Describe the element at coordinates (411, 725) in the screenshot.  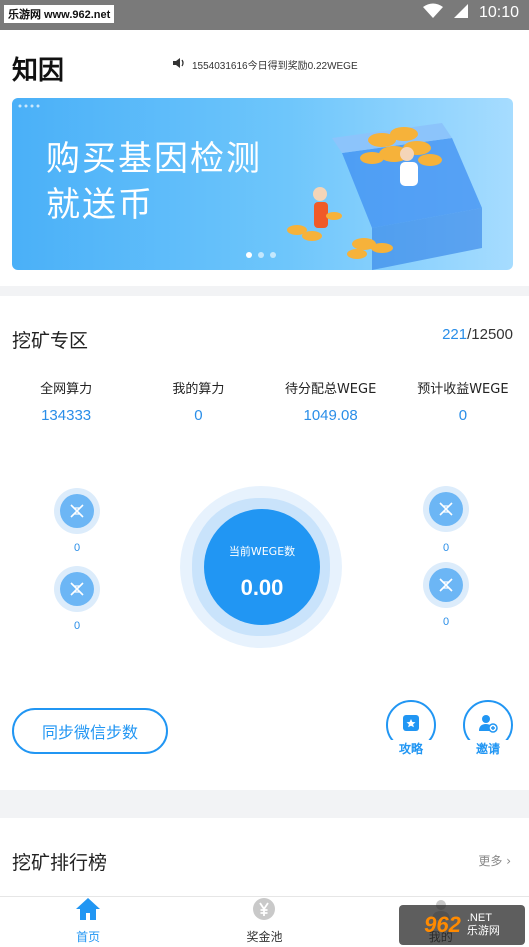
I see `guide-icon` at that location.